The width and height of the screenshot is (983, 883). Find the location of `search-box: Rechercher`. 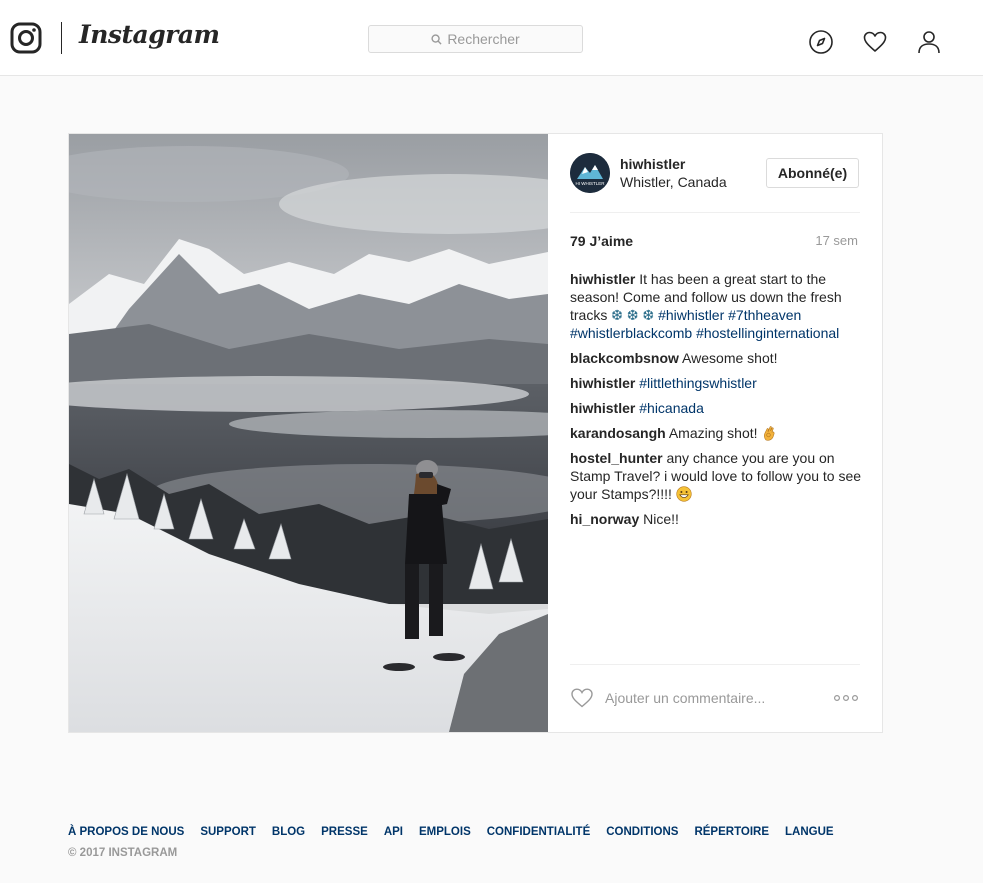

search-box: Rechercher is located at coordinates (475, 39).